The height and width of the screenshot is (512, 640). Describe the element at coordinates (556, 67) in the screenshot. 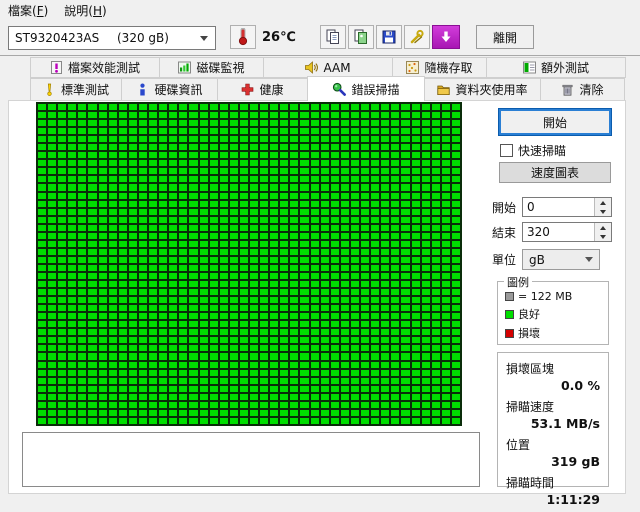

I see `tab-extra-tests: 額外測試` at that location.